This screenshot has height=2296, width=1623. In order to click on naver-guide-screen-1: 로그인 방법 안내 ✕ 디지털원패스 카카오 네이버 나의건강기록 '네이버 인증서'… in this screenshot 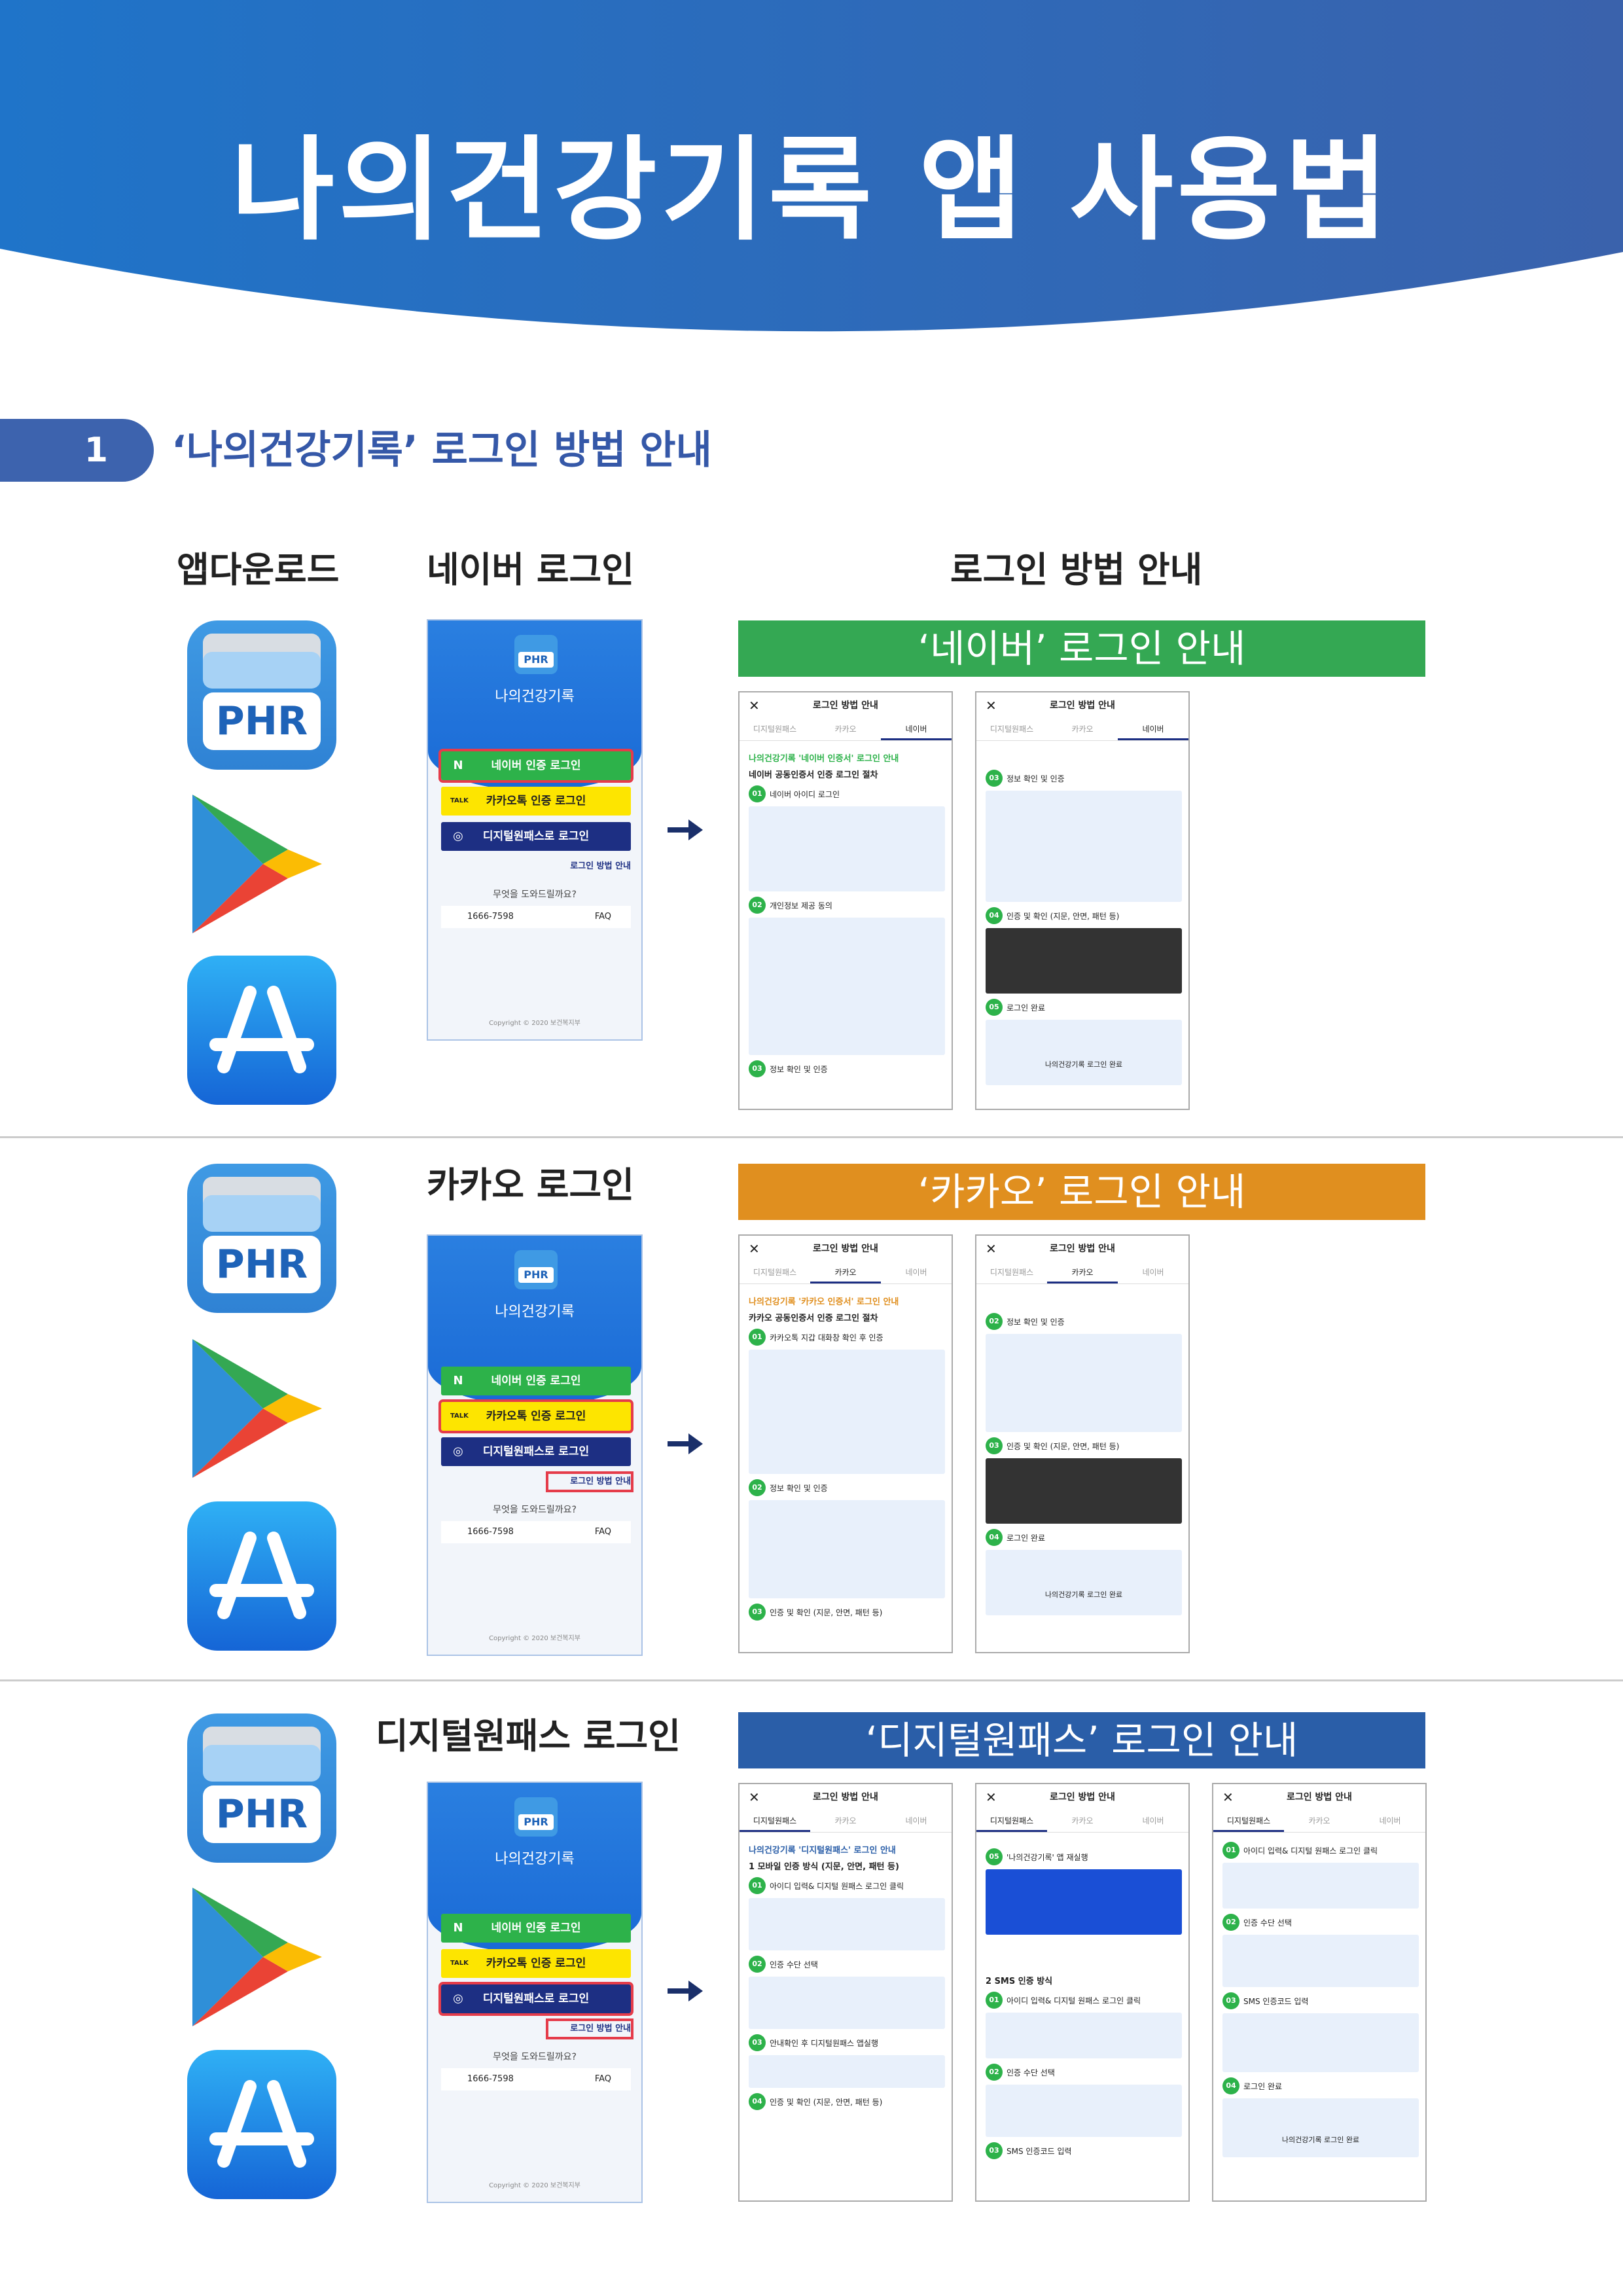, I will do `click(845, 900)`.